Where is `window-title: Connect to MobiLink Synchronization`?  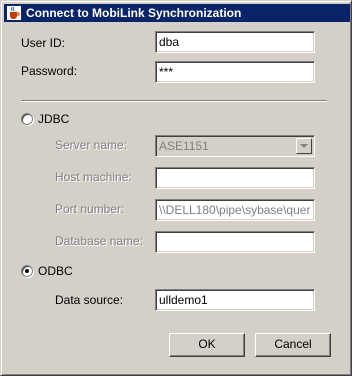
window-title: Connect to MobiLink Synchronization is located at coordinates (134, 13).